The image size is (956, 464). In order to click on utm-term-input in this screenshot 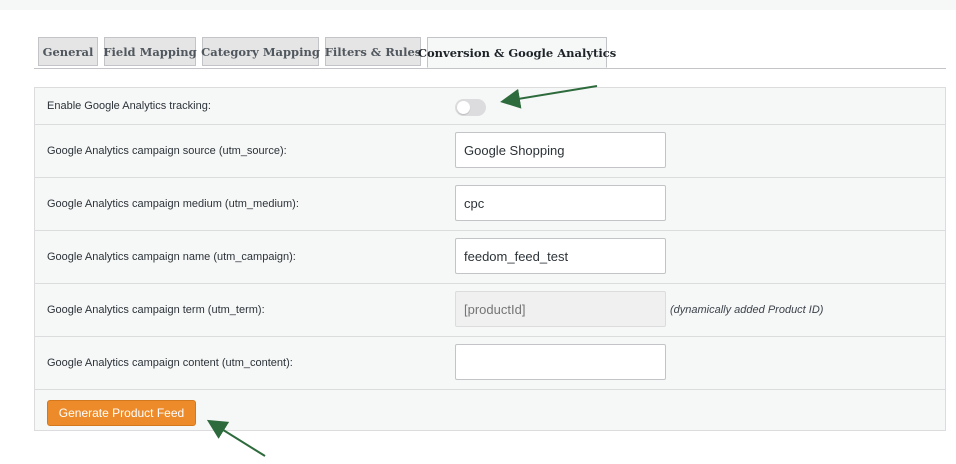, I will do `click(560, 309)`.